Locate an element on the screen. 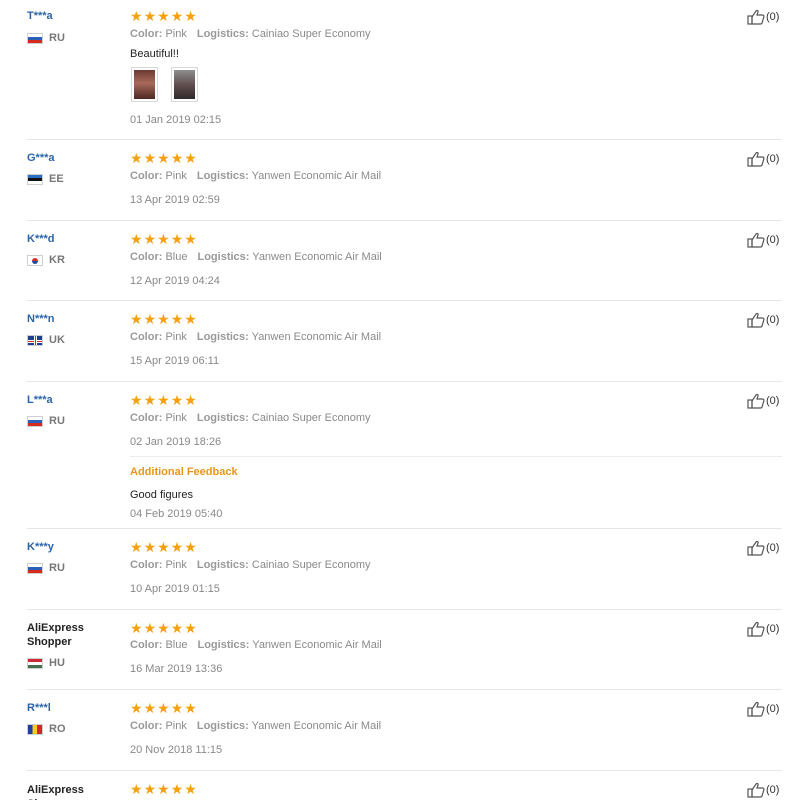 The width and height of the screenshot is (800, 800). review-text: Beautiful!! is located at coordinates (154, 54).